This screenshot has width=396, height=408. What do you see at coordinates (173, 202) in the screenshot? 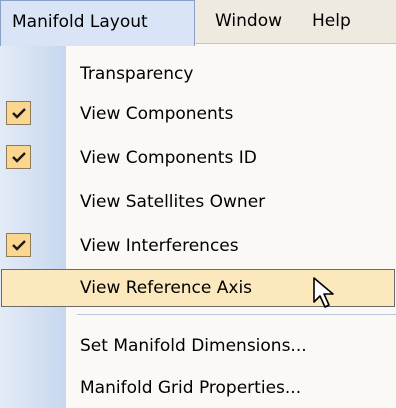
I see `menu-item-label: View Satellites Owner` at bounding box center [173, 202].